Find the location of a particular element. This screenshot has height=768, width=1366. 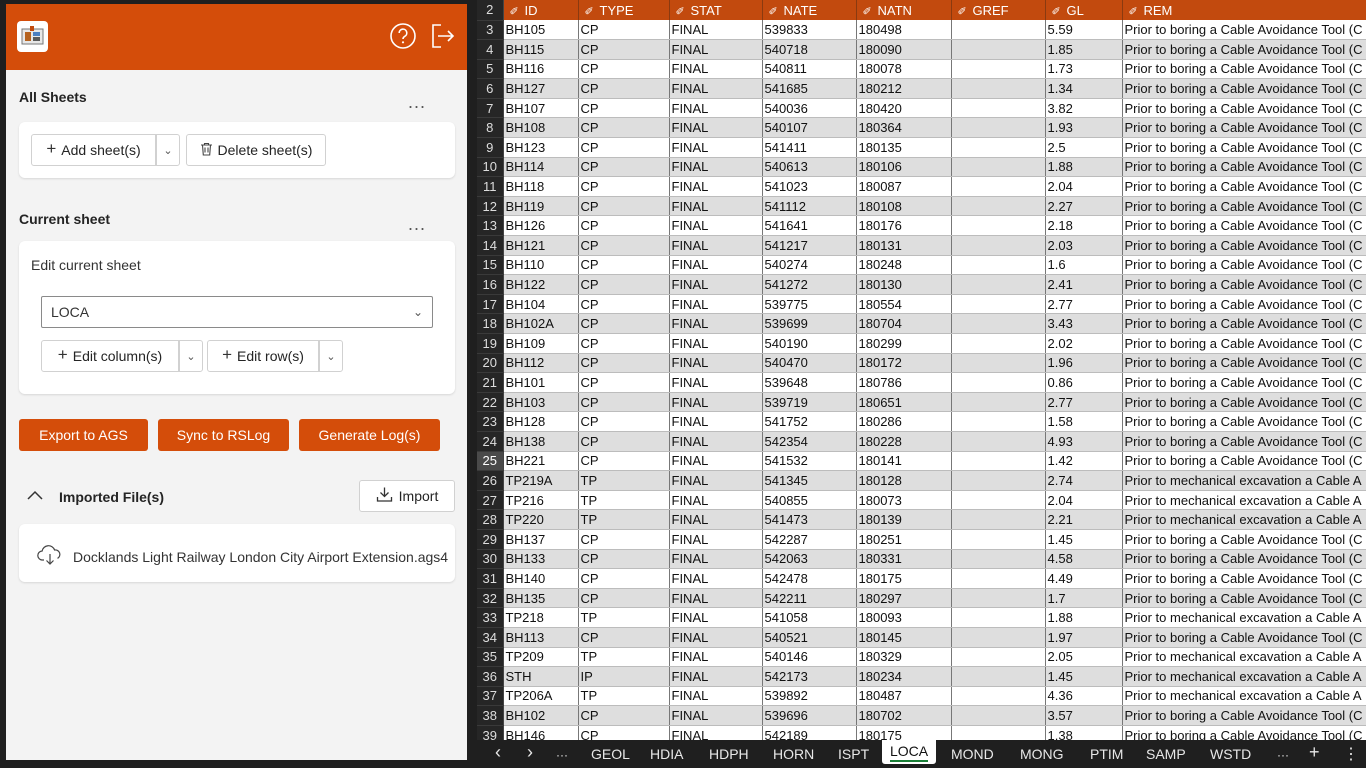

row-number: 21 is located at coordinates (490, 382).